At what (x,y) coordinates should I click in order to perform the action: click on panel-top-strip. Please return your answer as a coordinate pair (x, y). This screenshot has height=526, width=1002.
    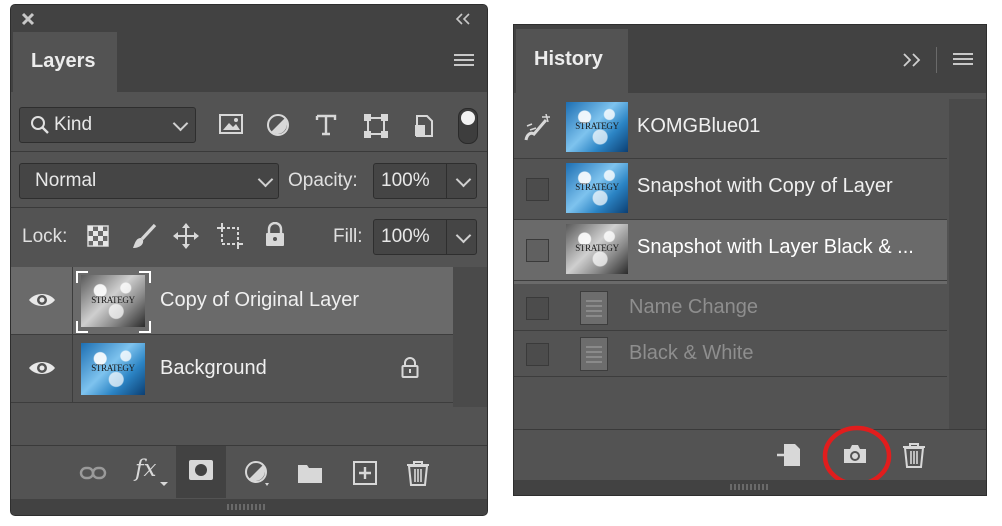
    Looking at the image, I should click on (249, 18).